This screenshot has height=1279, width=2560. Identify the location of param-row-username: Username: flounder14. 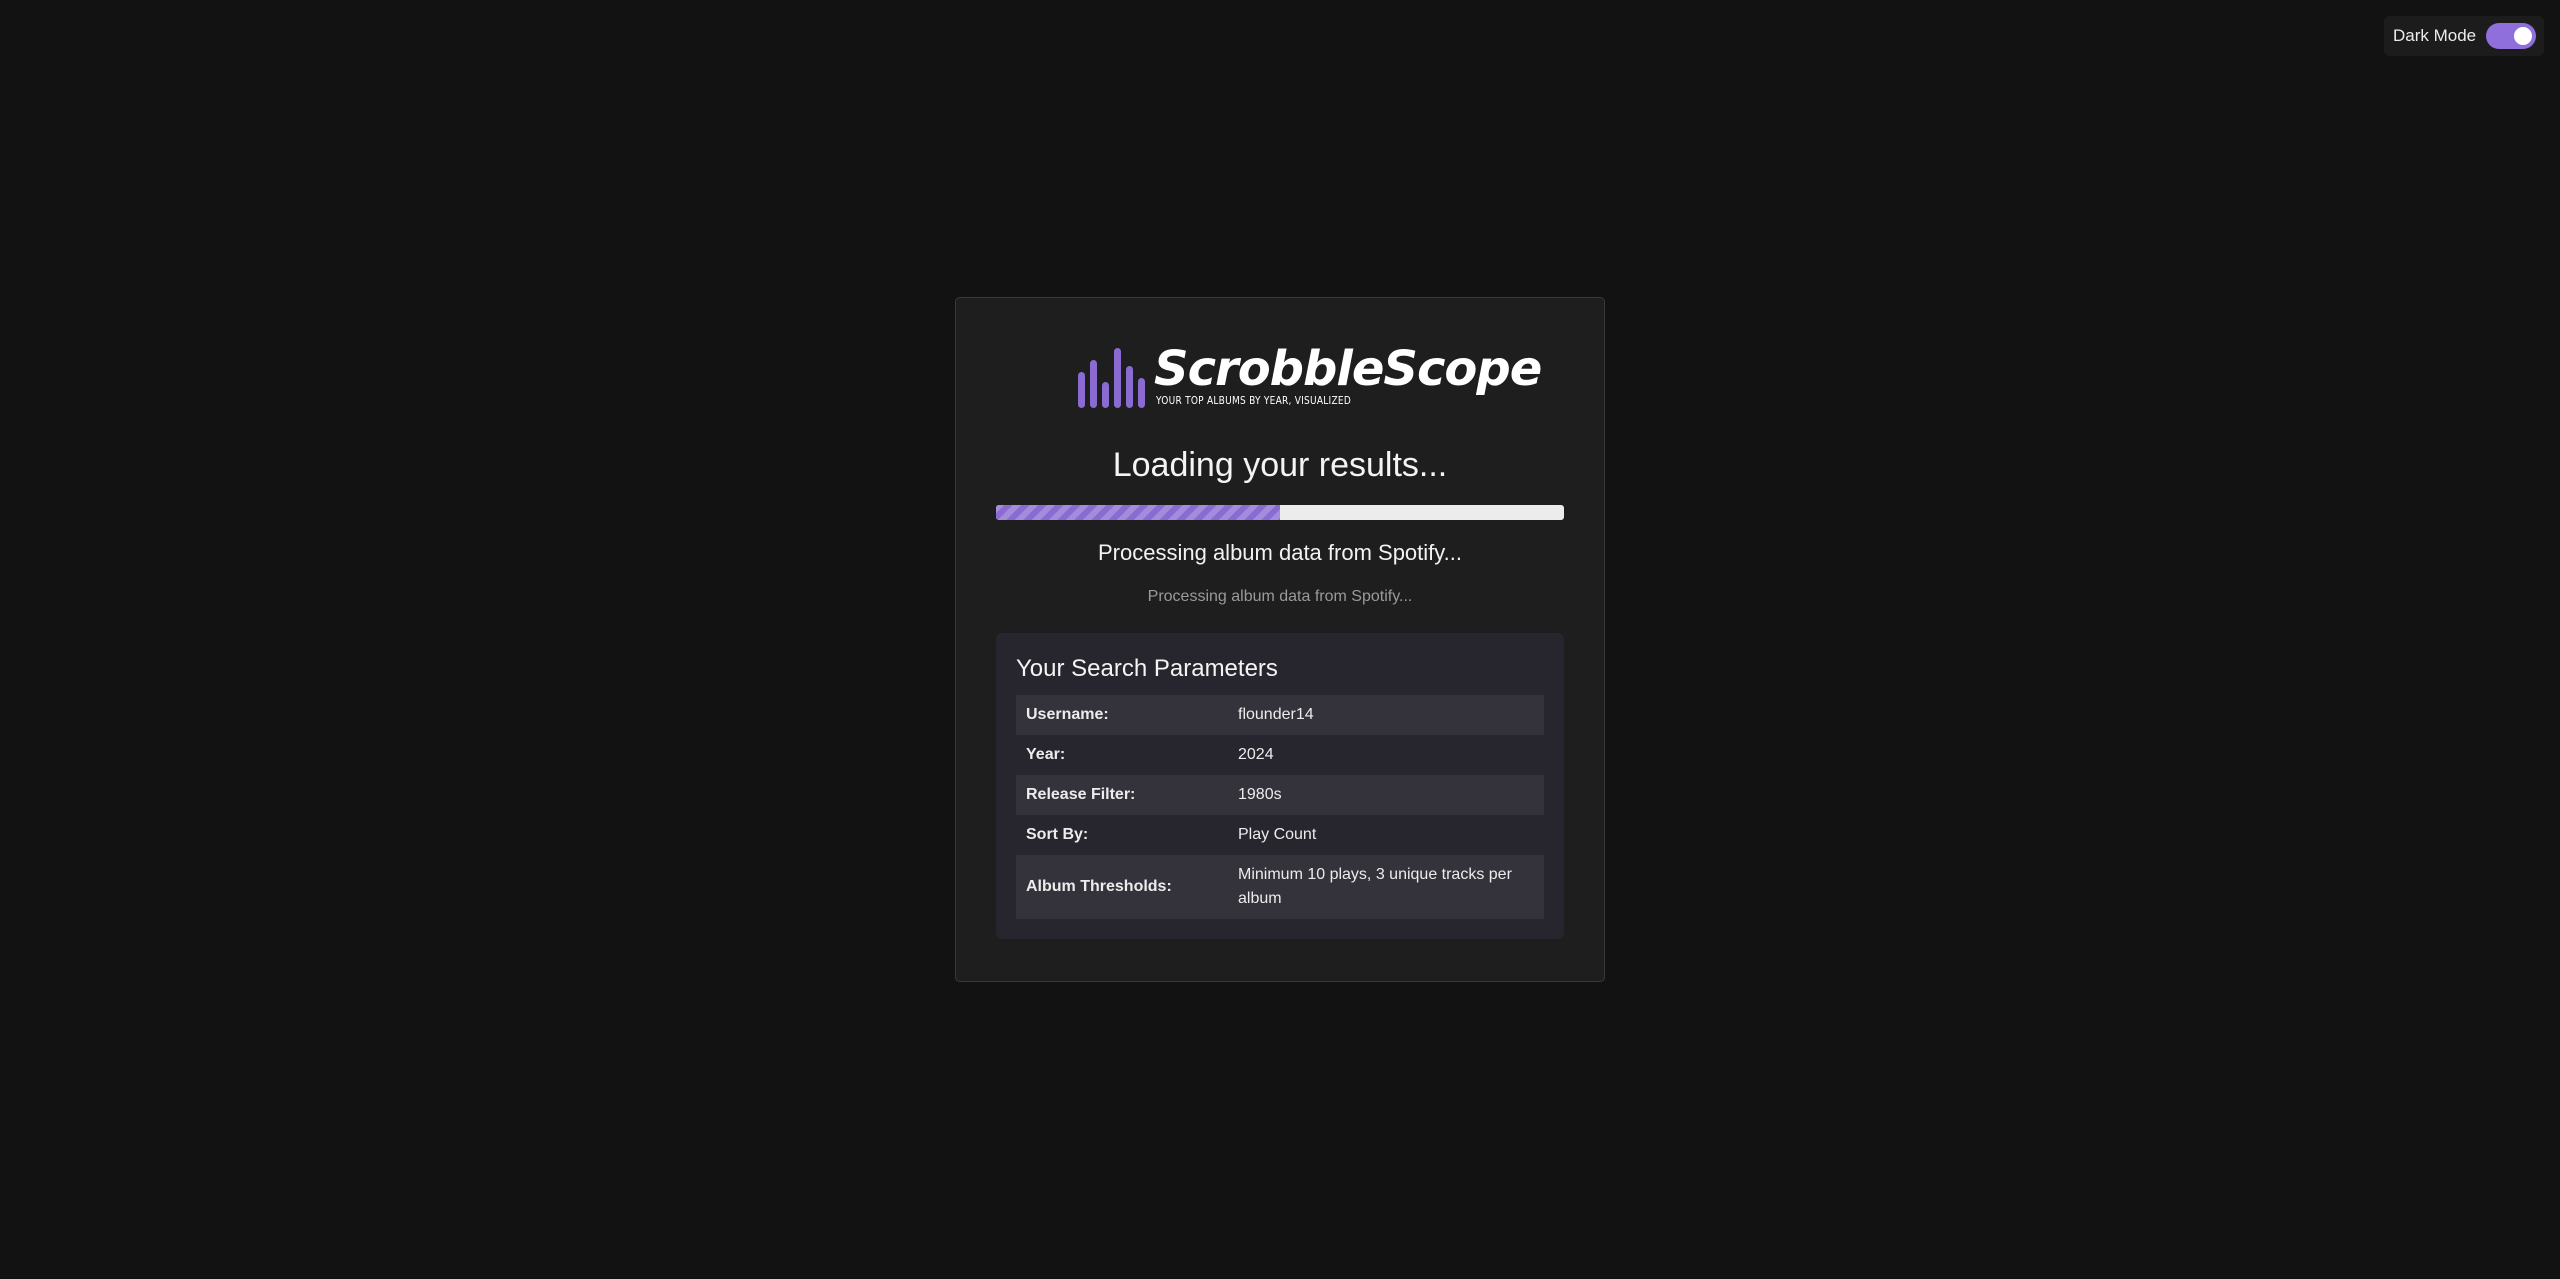
(1280, 715).